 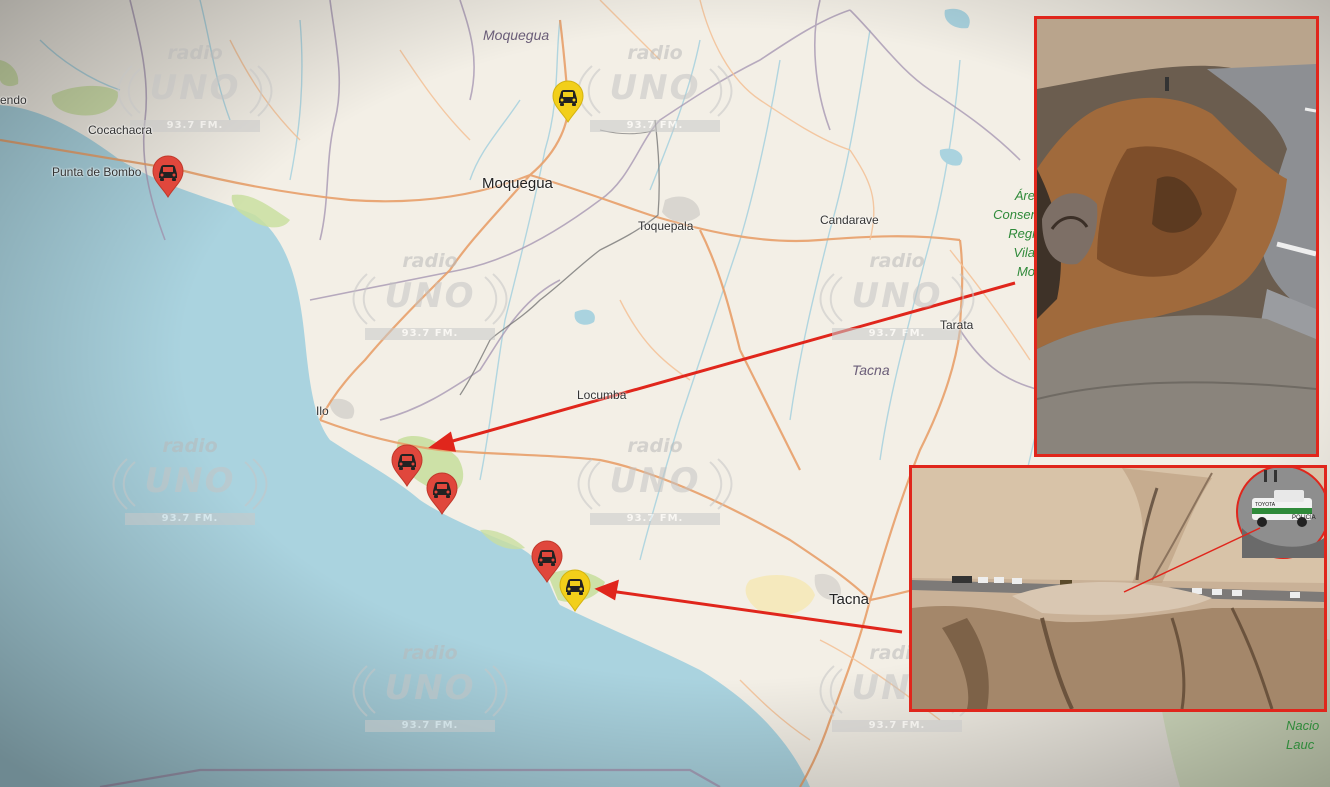 I want to click on city-label-cocachacra: Cocachacra, so click(x=120, y=130).